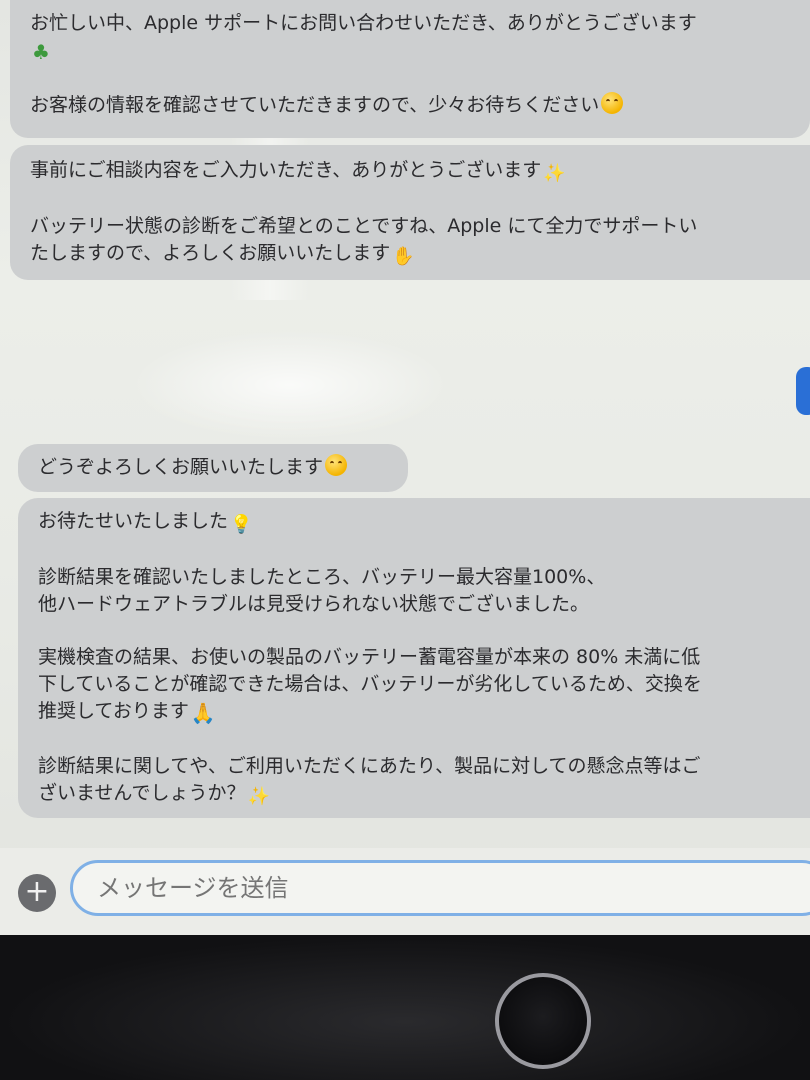 Image resolution: width=810 pixels, height=1080 pixels. I want to click on message-text: お忙しい中、Apple サポートにお問い合わせいただき、ありがとうございます, so click(363, 23).